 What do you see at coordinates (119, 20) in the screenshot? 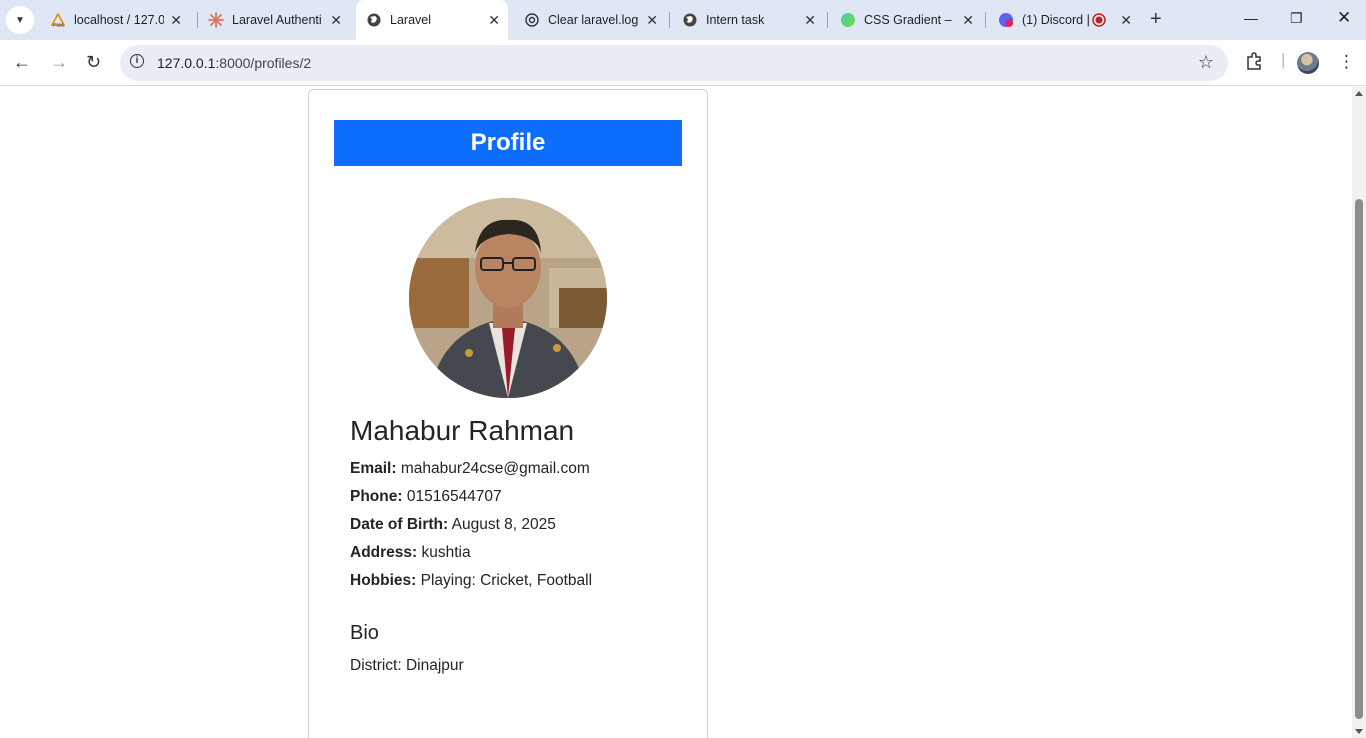
I see `tab-title: localhost / 127.0` at bounding box center [119, 20].